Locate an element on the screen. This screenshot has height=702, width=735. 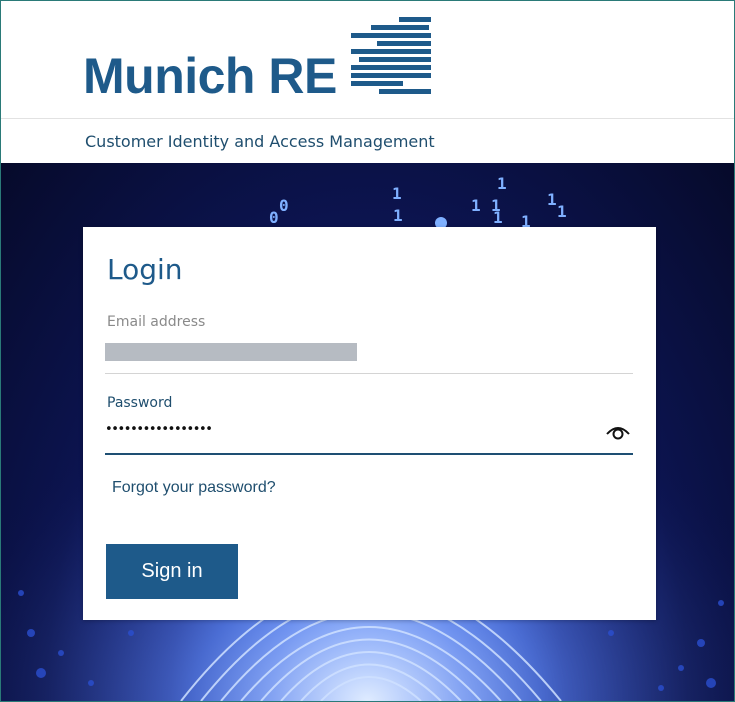
eye-icon is located at coordinates (618, 432).